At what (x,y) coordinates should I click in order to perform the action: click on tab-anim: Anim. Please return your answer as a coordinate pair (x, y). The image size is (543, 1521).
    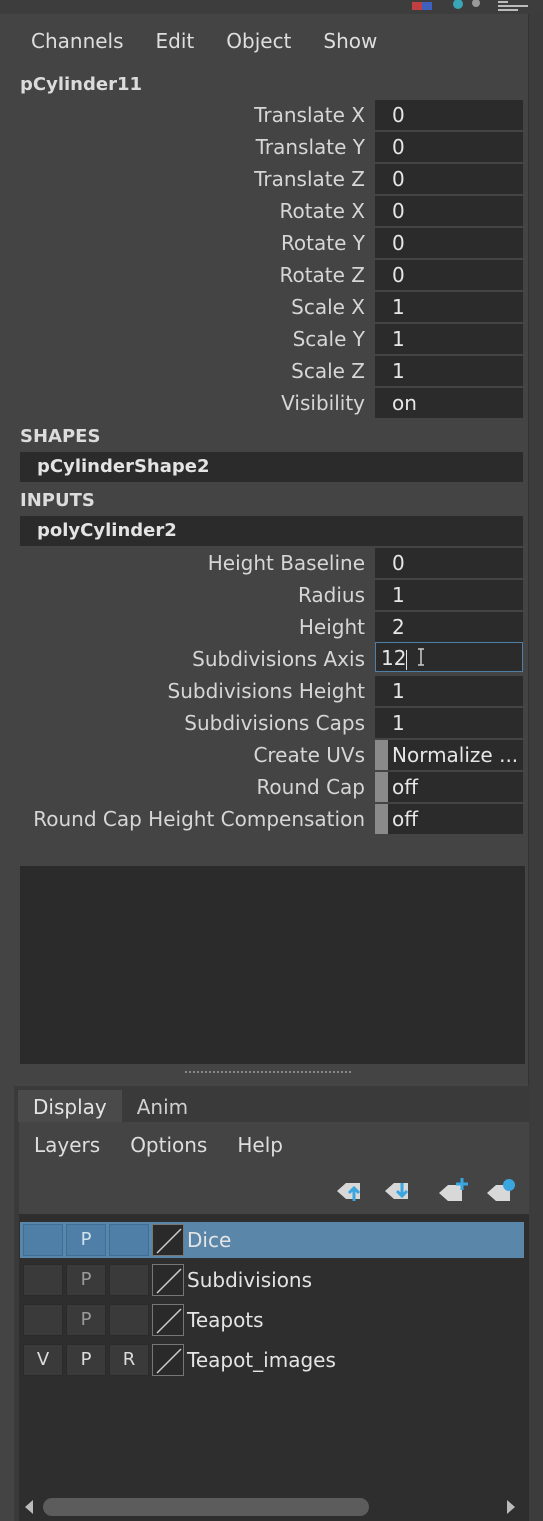
    Looking at the image, I should click on (162, 1106).